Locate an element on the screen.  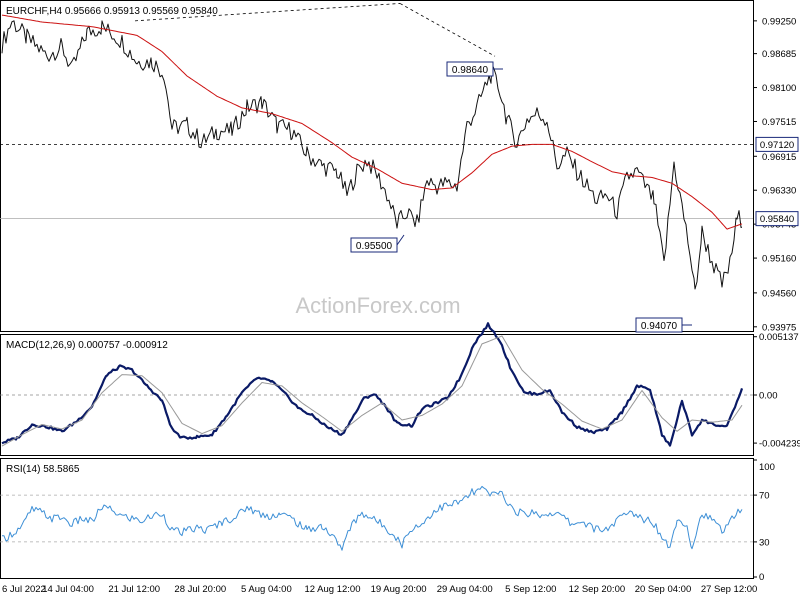
x-tick-label: 21 Jul 12:00 is located at coordinates (134, 589).